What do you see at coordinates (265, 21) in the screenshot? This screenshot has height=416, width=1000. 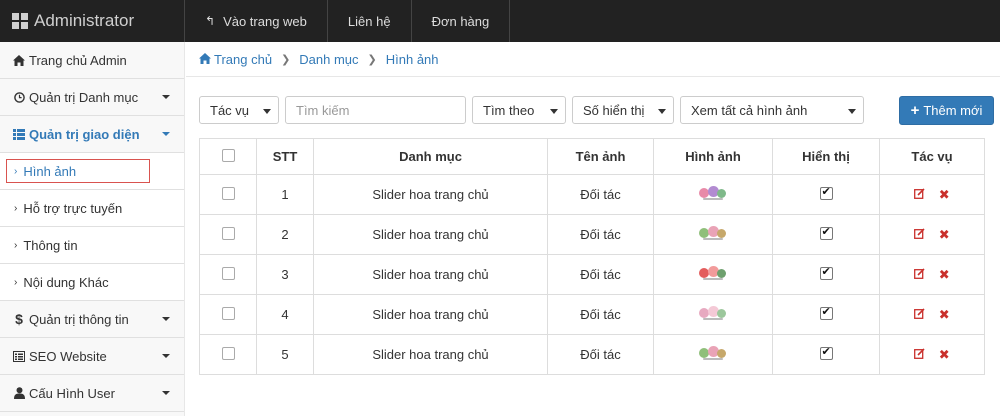 I see `nav-visit-website-label: Vào trang web` at bounding box center [265, 21].